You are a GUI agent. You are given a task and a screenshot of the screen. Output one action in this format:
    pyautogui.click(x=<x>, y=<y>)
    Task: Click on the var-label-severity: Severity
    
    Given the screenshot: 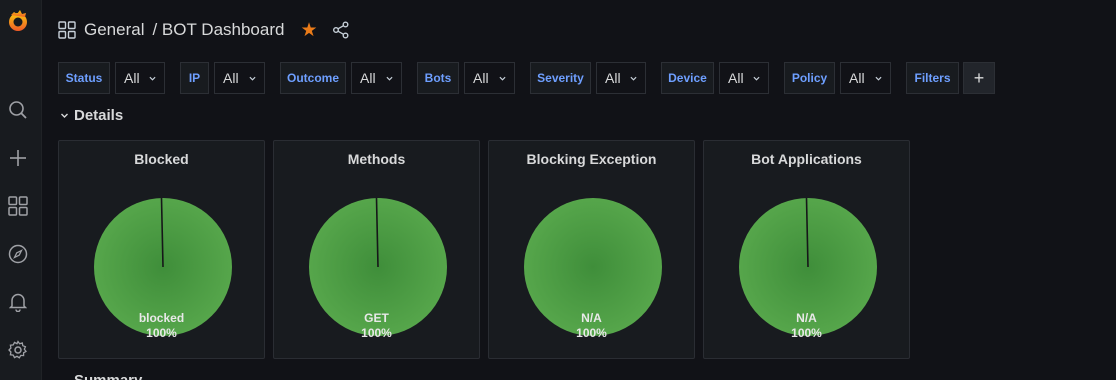 What is the action you would take?
    pyautogui.click(x=560, y=78)
    